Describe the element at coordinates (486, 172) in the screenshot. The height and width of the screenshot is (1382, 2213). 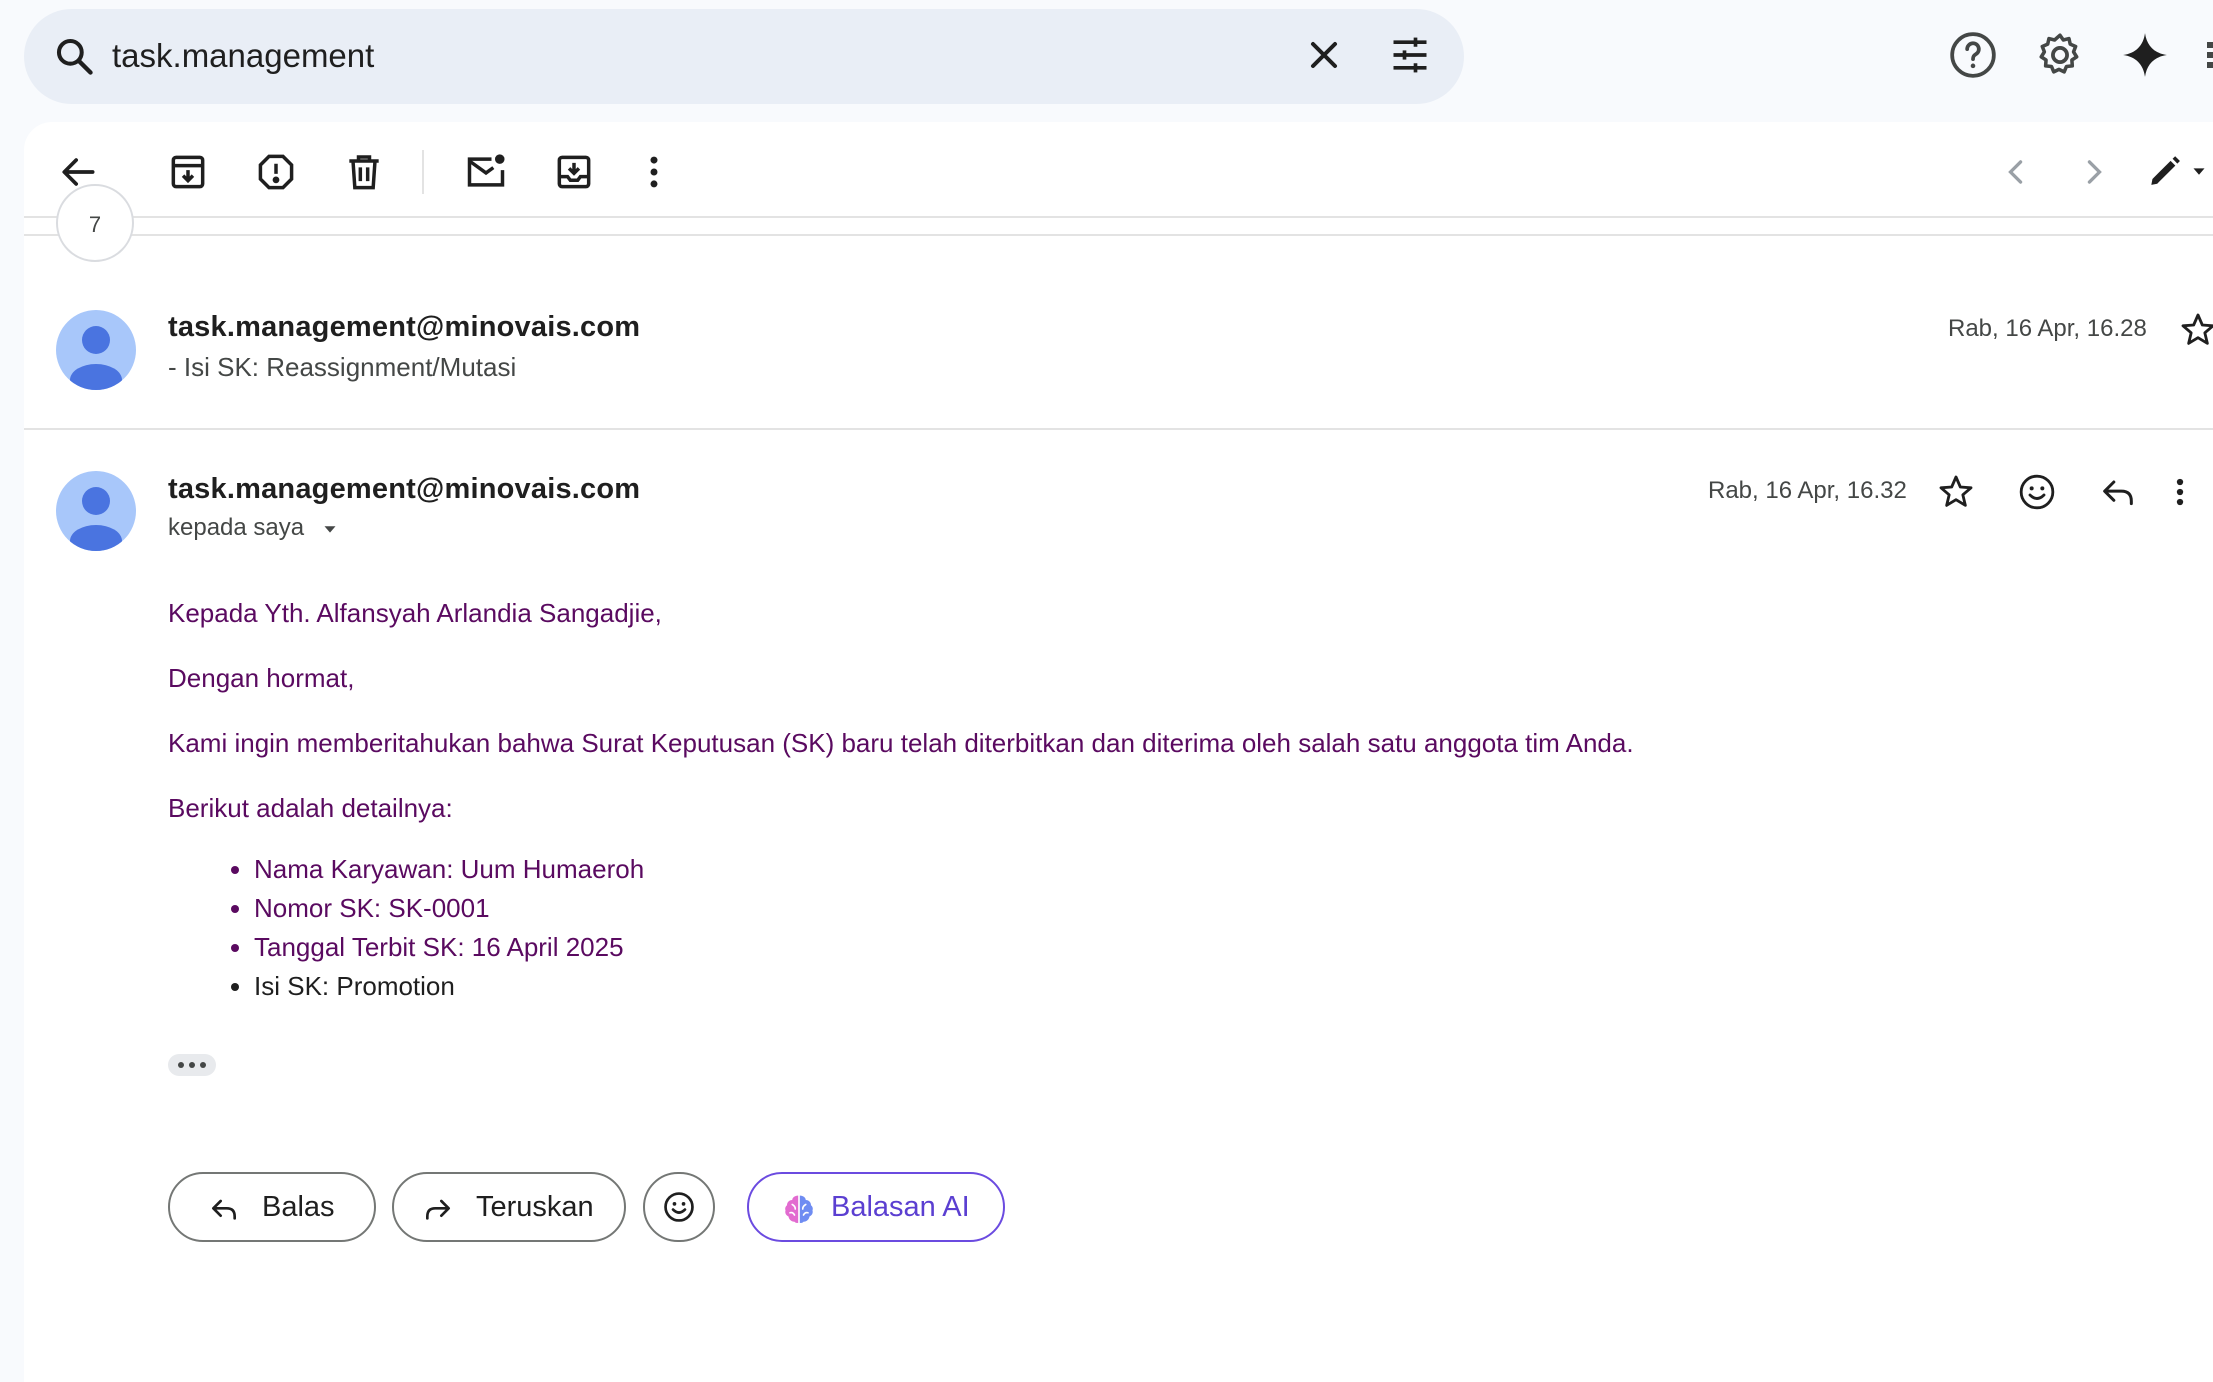
I see `mark-unread-icon` at that location.